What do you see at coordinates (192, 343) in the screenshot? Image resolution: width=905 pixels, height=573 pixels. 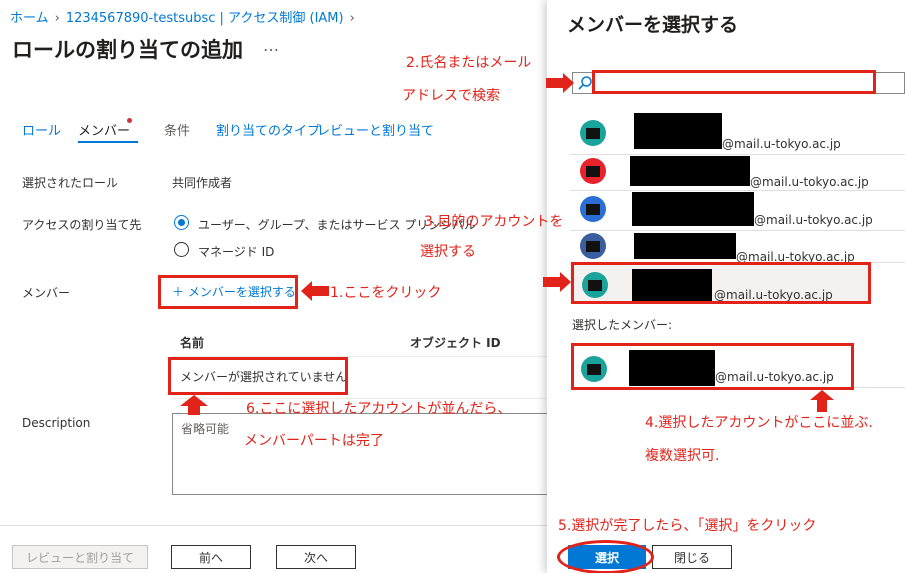 I see `column-header-name: 名前` at bounding box center [192, 343].